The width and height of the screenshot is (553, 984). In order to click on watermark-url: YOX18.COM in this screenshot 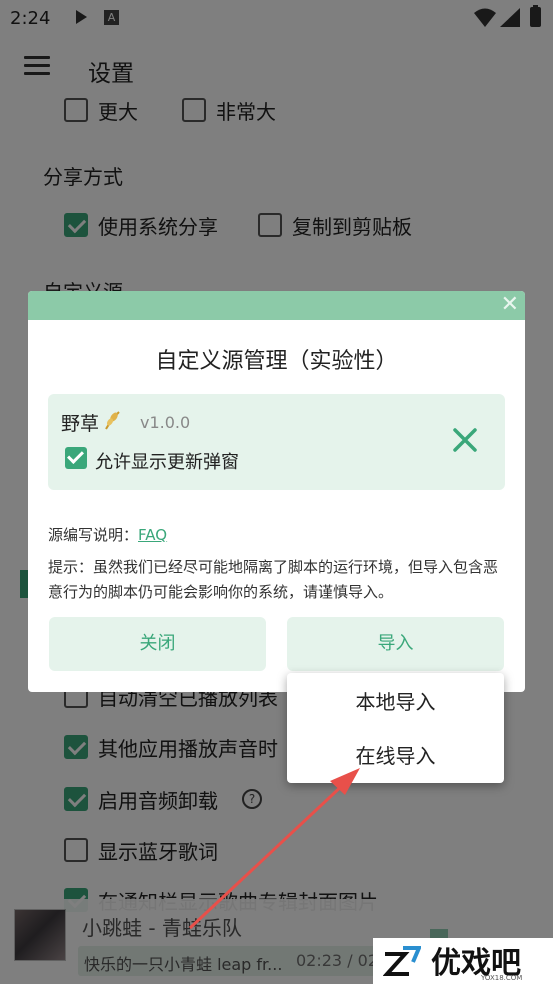, I will do `click(502, 978)`.